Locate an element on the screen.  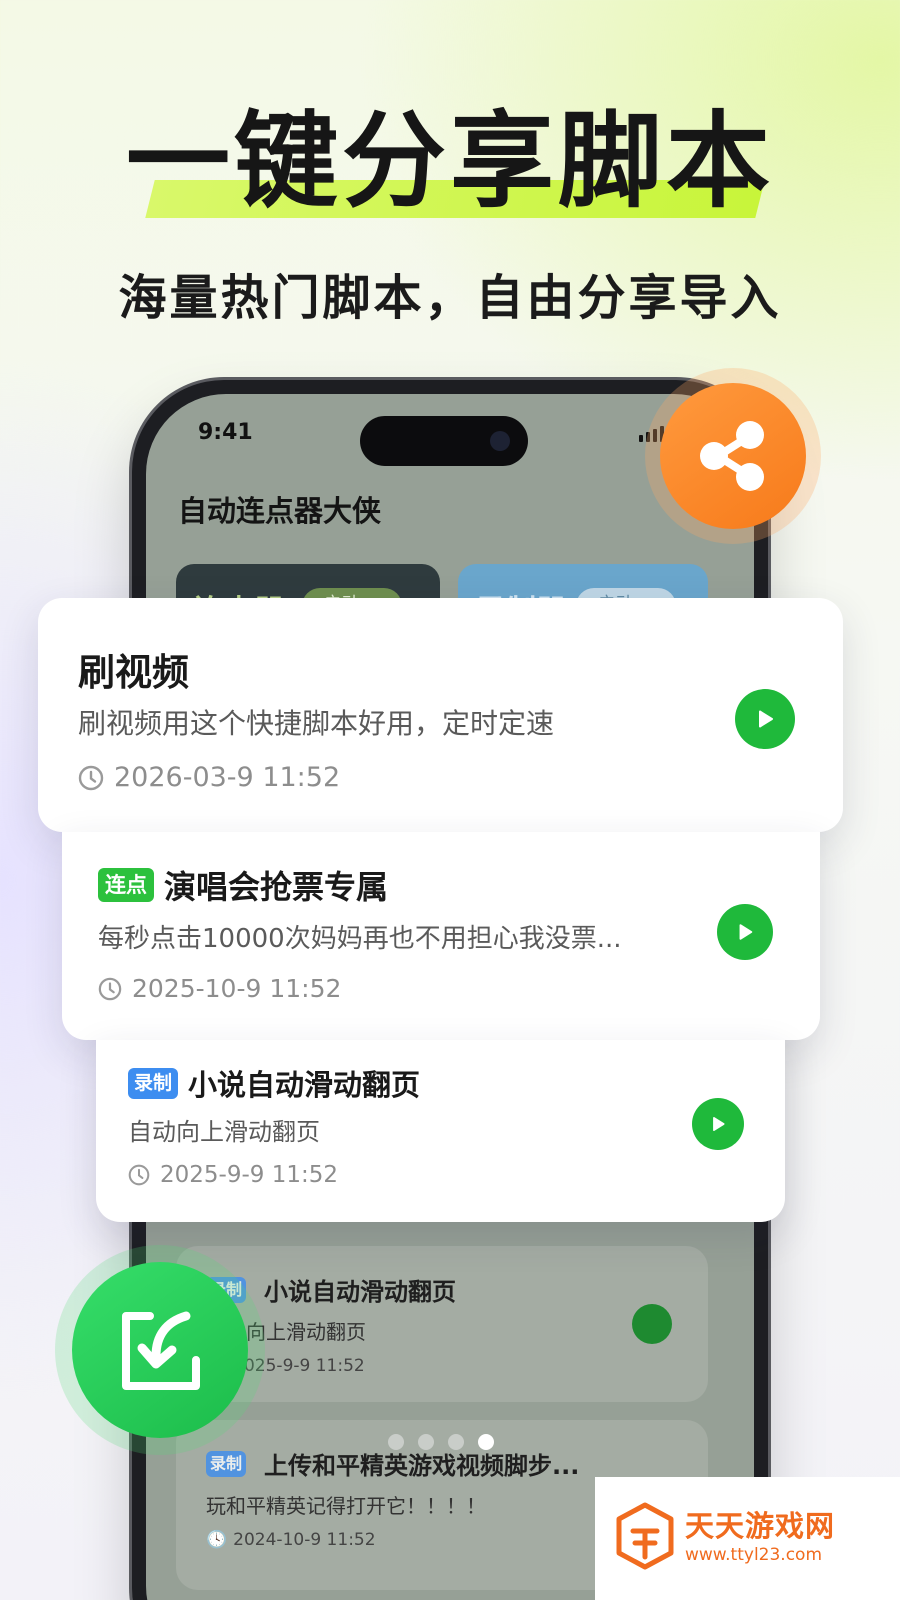
script-card-title-text: 小说自动滑动翻页 is located at coordinates (304, 1085).